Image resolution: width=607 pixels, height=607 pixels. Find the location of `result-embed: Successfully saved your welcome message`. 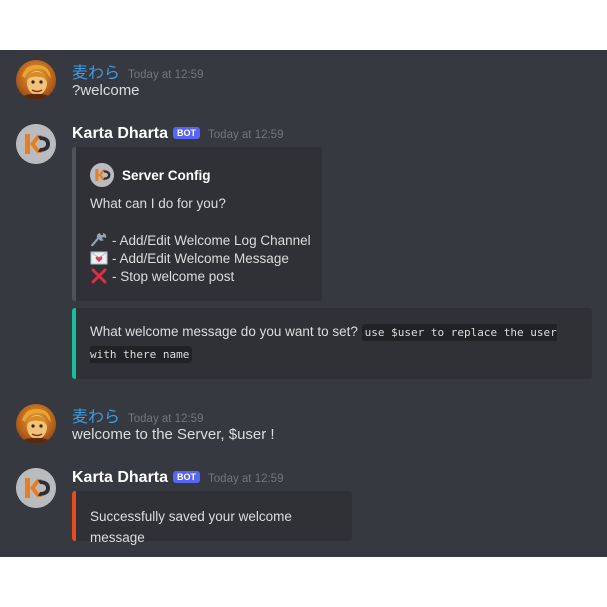

result-embed: Successfully saved your welcome message is located at coordinates (212, 518).